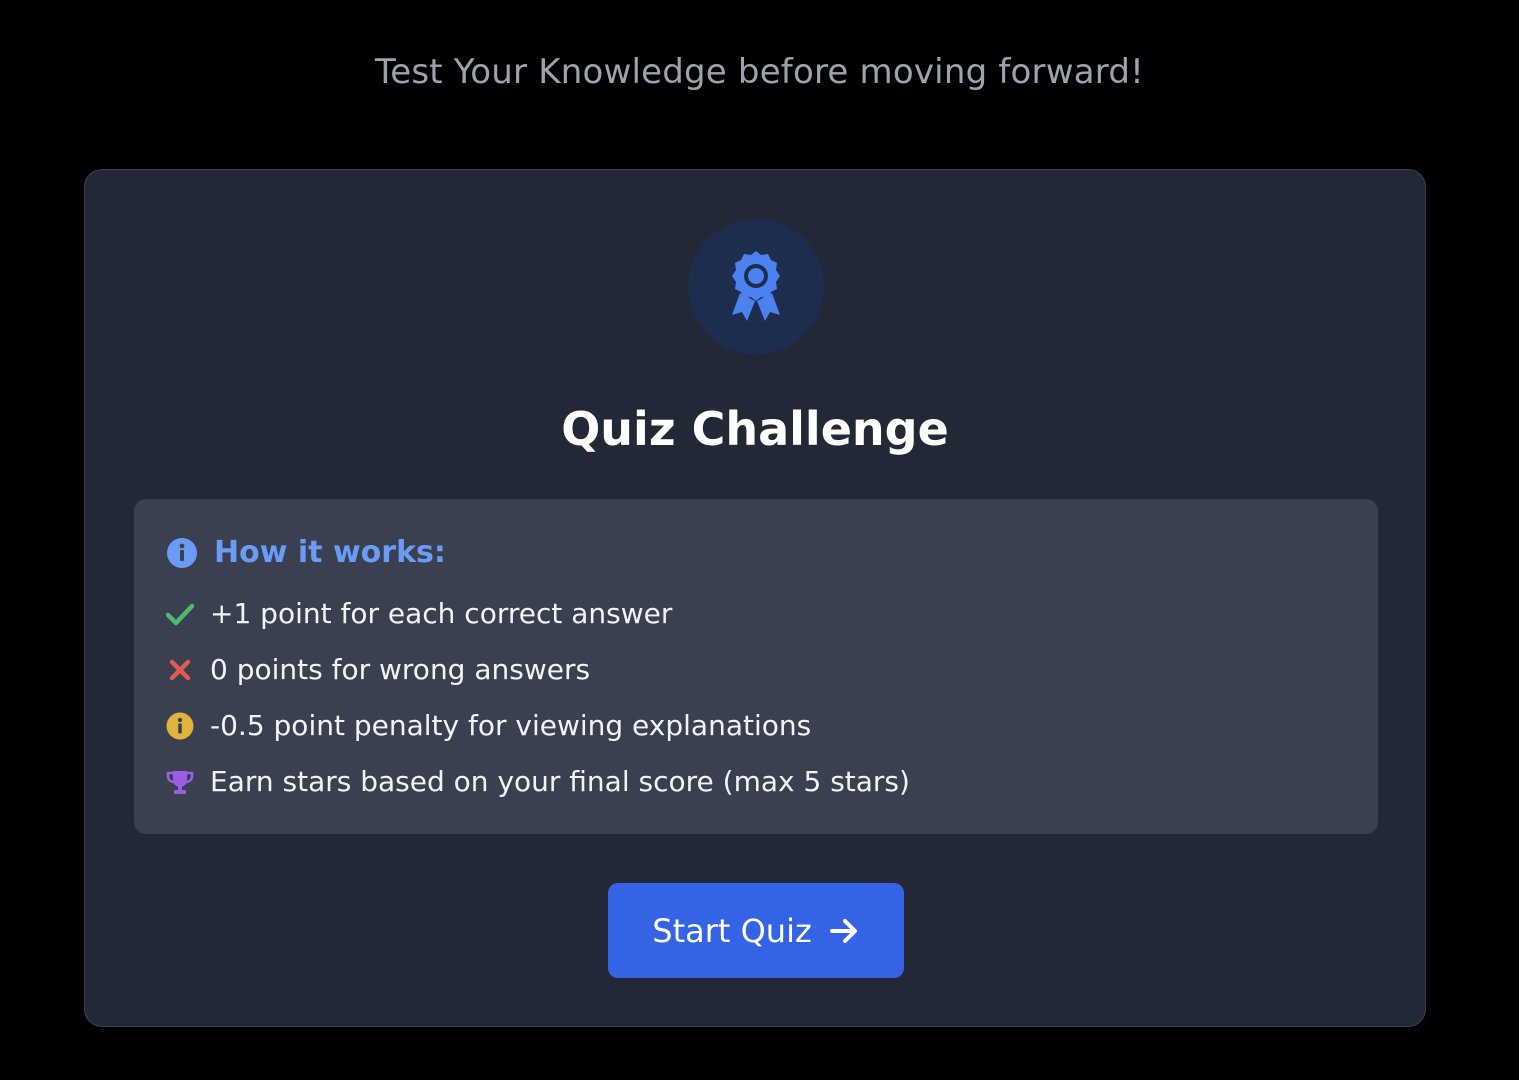 Image resolution: width=1519 pixels, height=1080 pixels. I want to click on award-ribbon-icon, so click(756, 286).